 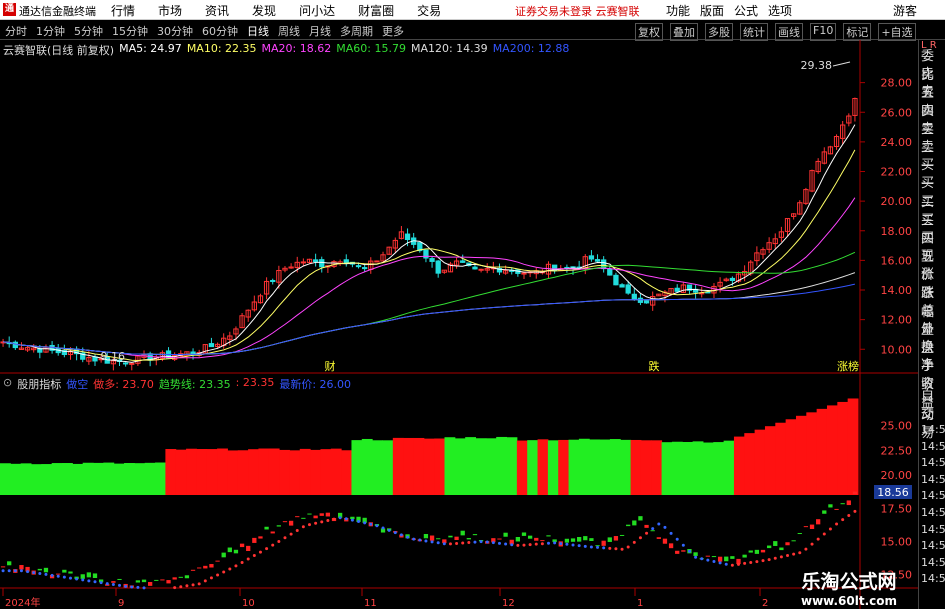 I want to click on right-menu-item-0: 功能, so click(x=678, y=10).